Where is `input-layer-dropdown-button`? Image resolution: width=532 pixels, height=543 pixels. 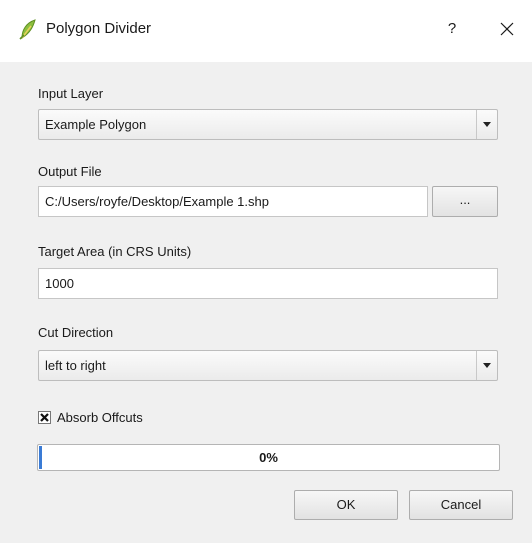 input-layer-dropdown-button is located at coordinates (486, 124).